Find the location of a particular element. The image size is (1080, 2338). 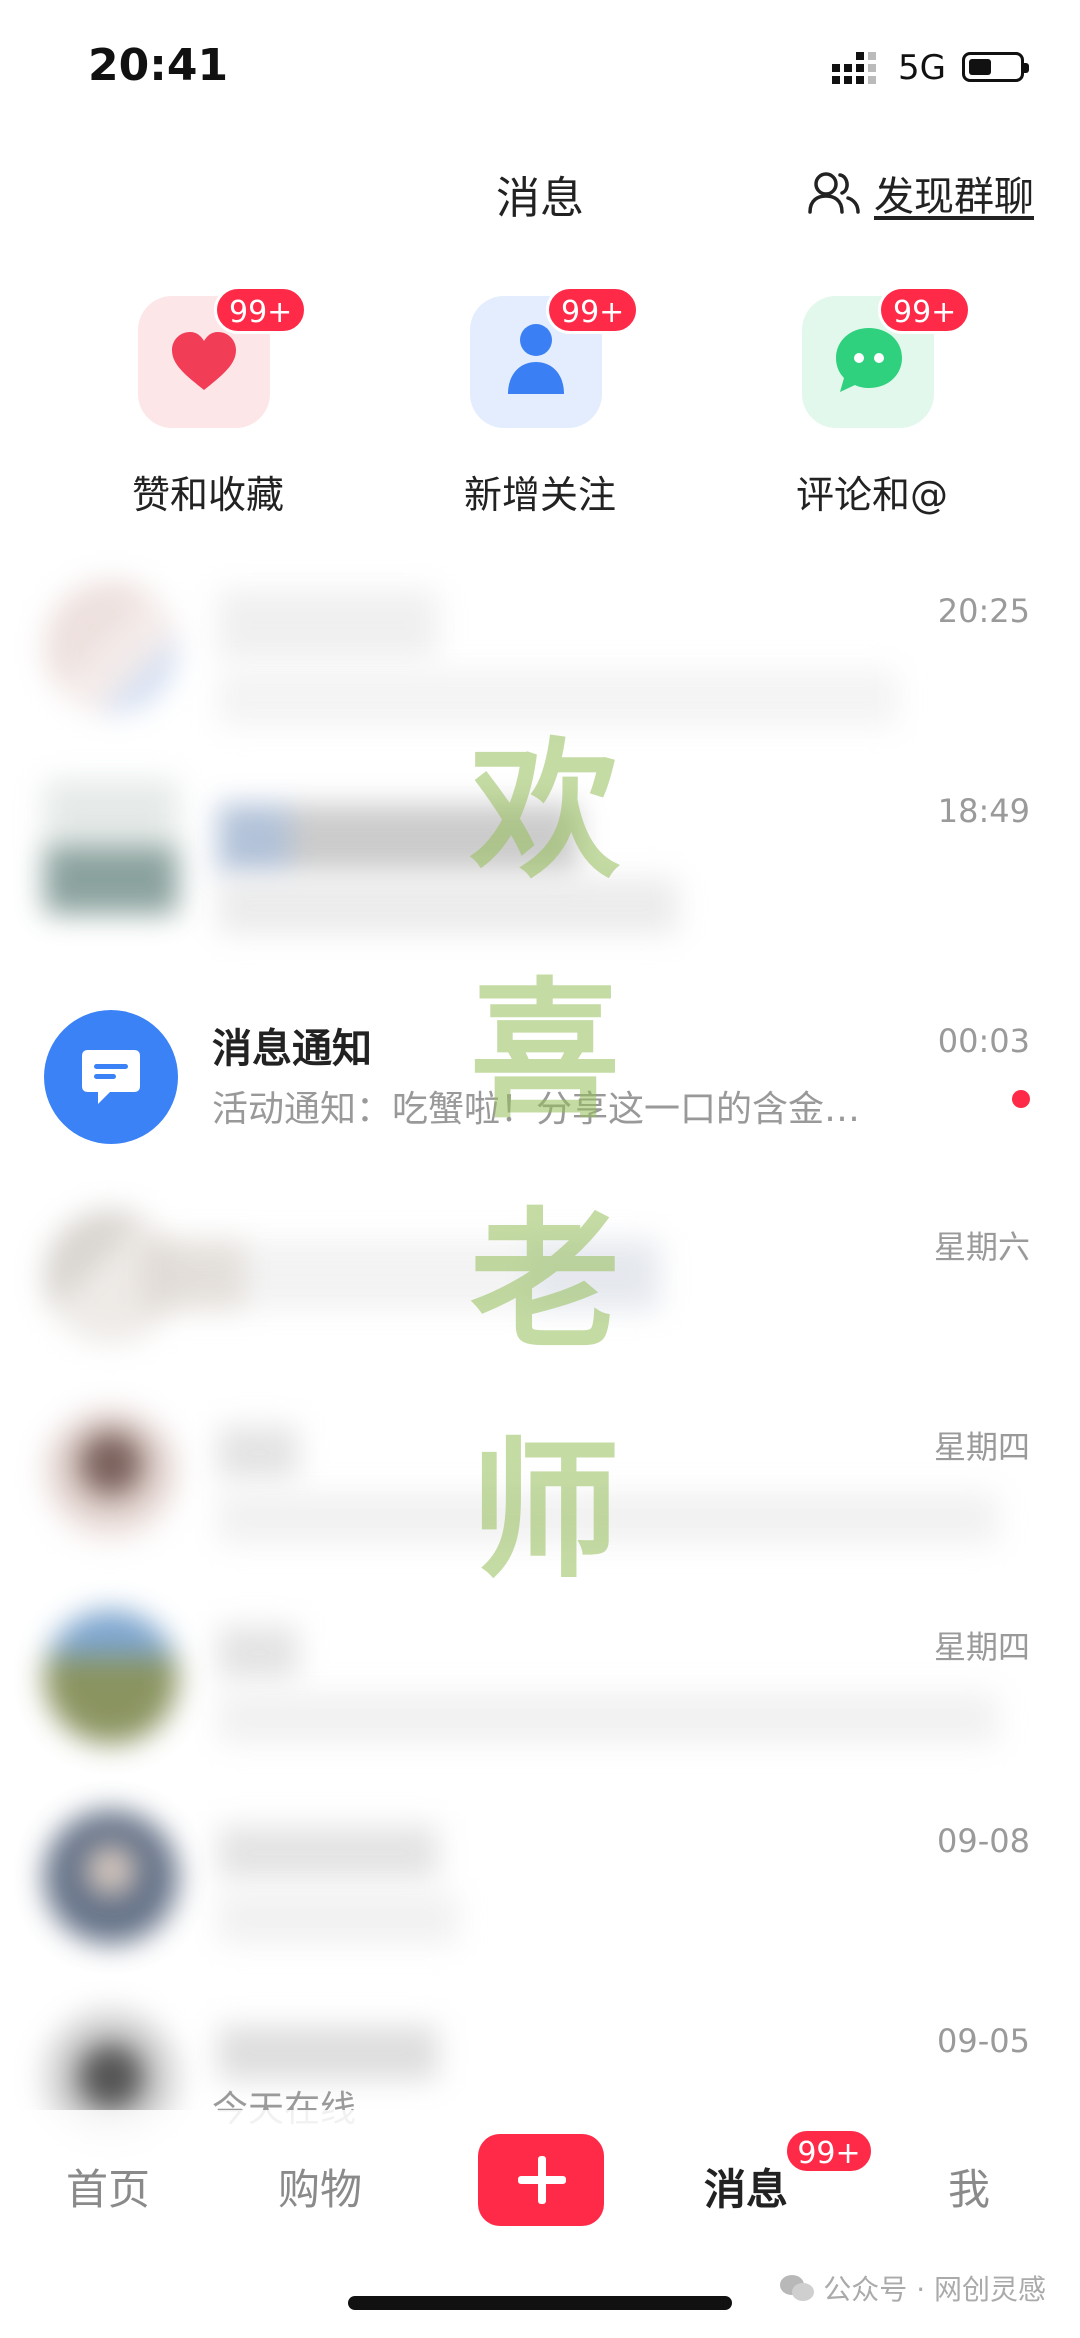

likes-badge: 99+ is located at coordinates (261, 310).